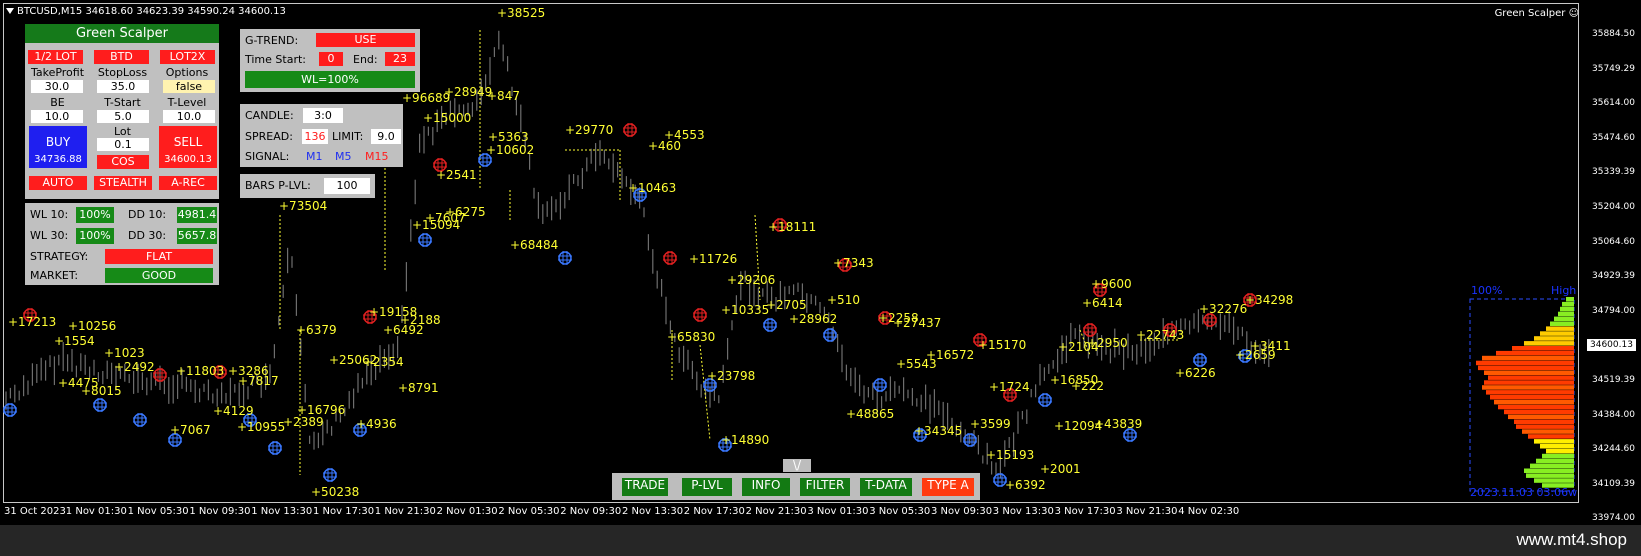  I want to click on takeprofit-field: 30.0, so click(57, 86).